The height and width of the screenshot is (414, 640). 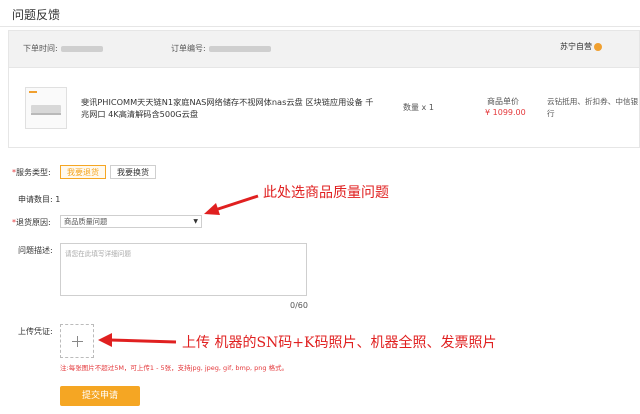 What do you see at coordinates (339, 343) in the screenshot?
I see `annotation-upload-note: 上传 机器的SN码+K码照片、机器全照、发票照片` at bounding box center [339, 343].